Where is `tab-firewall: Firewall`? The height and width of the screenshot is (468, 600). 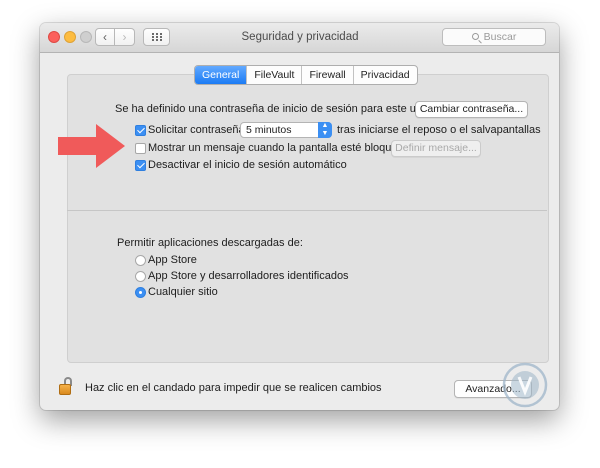 tab-firewall: Firewall is located at coordinates (326, 75).